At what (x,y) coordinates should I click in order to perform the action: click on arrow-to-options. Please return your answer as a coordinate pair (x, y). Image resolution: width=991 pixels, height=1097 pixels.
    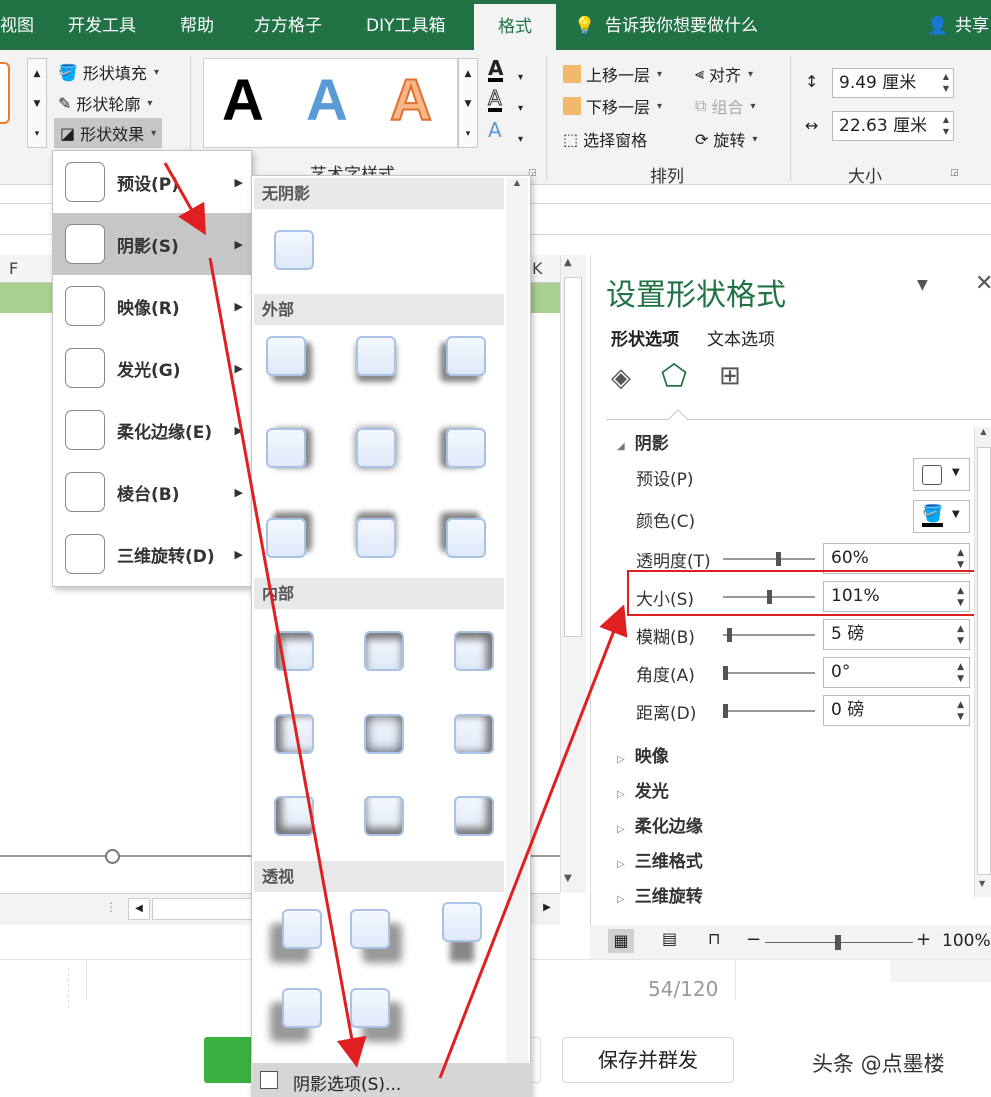
    Looking at the image, I should click on (287, 662).